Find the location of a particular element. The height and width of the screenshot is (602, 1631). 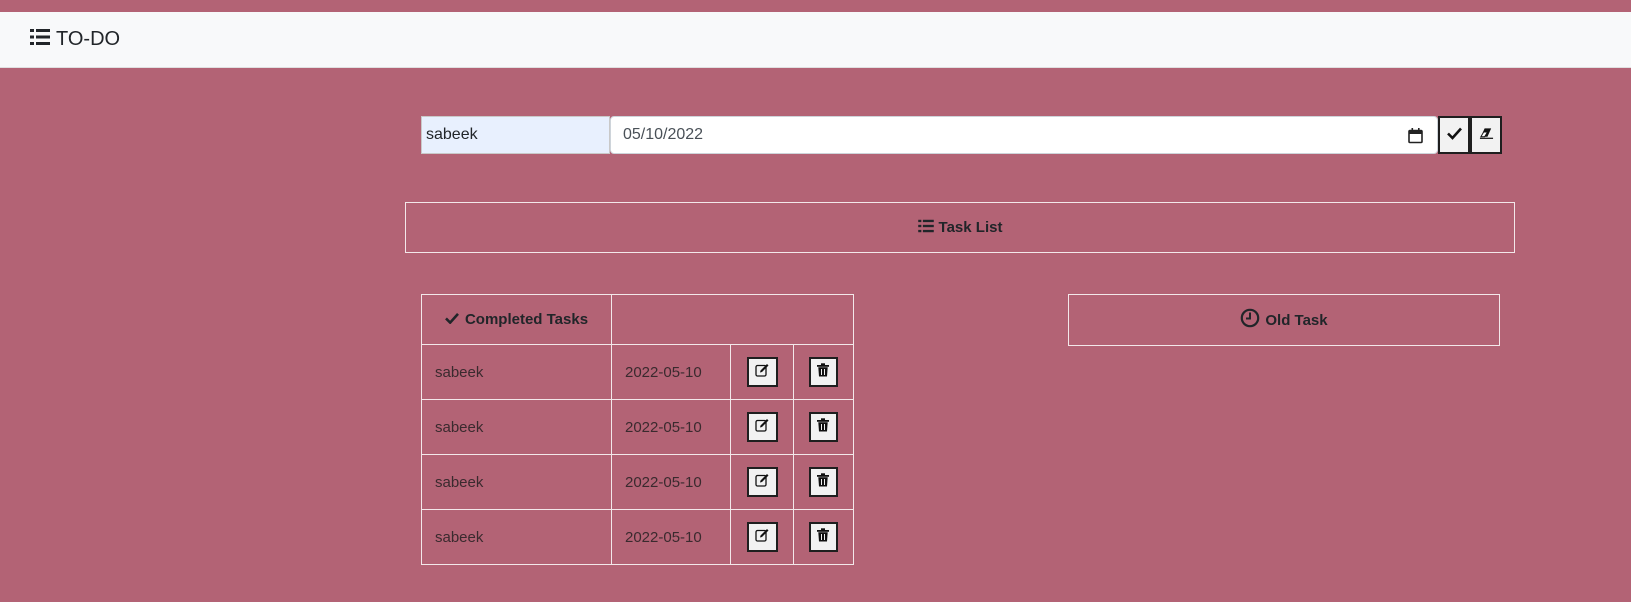

add-task-form: 05/10/2022 is located at coordinates (961, 135).